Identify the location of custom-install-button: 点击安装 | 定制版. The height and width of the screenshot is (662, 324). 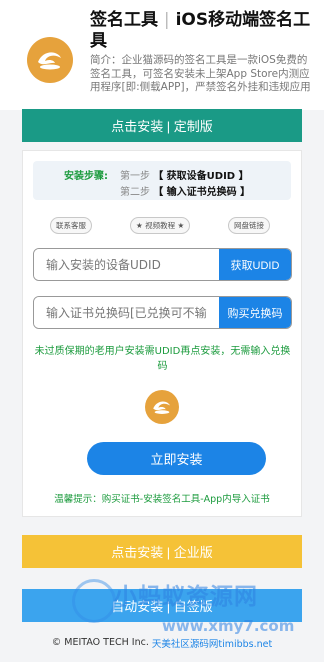
(162, 125).